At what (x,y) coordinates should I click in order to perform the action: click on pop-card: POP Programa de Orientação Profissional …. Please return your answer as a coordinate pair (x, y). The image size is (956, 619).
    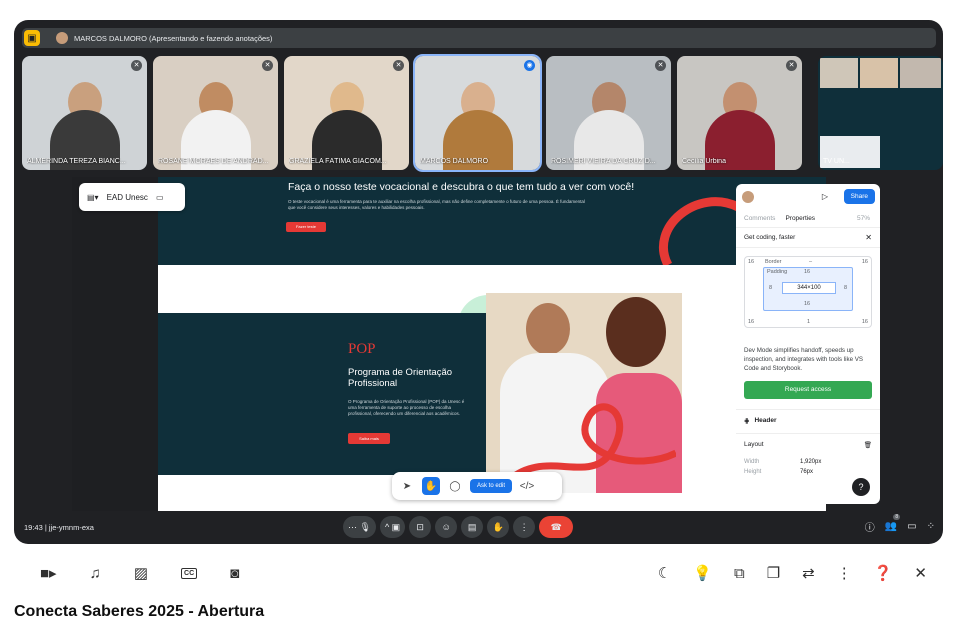
    Looking at the image, I should click on (323, 394).